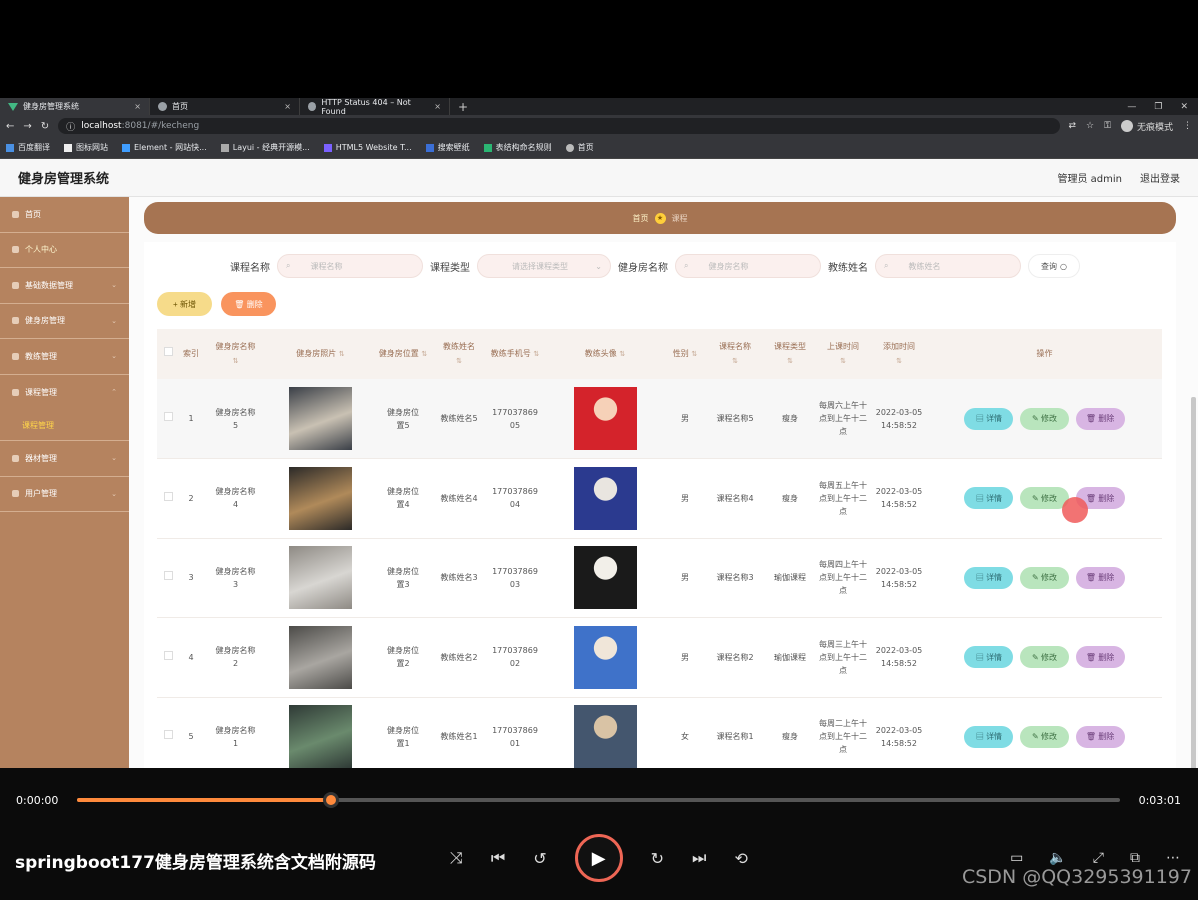 Image resolution: width=1198 pixels, height=900 pixels. Describe the element at coordinates (184, 304) in the screenshot. I see `add-button: + 新增` at that location.